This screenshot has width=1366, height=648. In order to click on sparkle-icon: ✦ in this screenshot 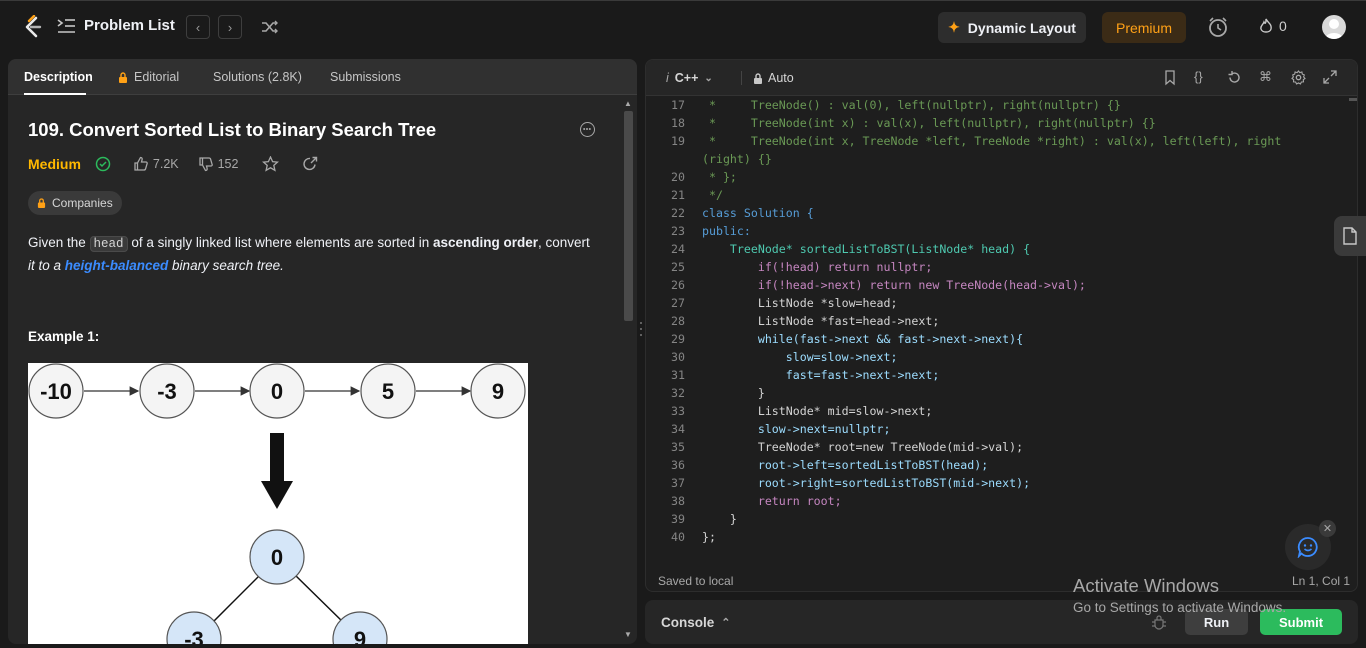, I will do `click(954, 27)`.